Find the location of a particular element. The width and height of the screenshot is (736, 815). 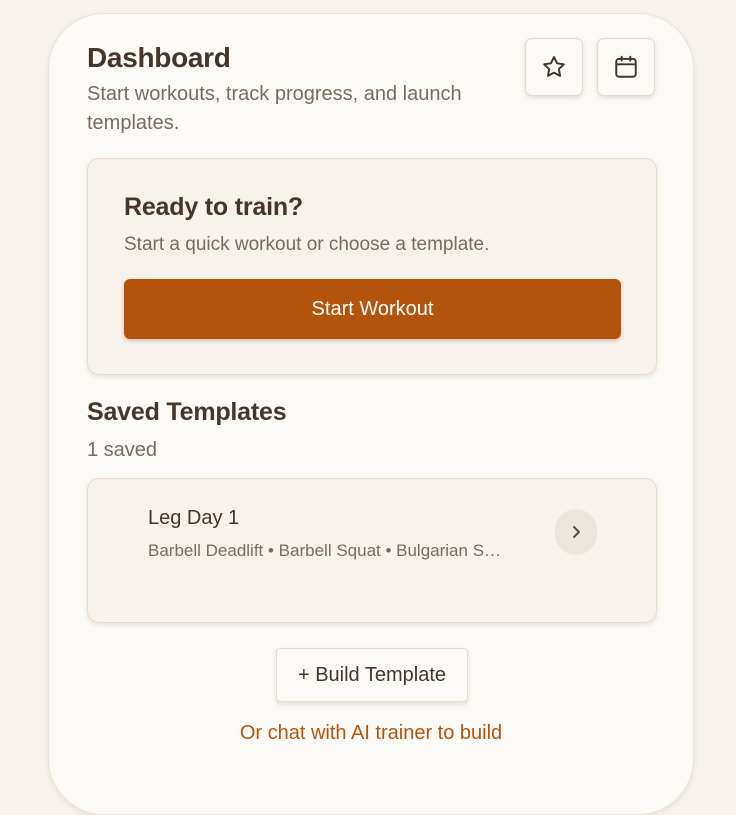

open-template-button is located at coordinates (576, 532).